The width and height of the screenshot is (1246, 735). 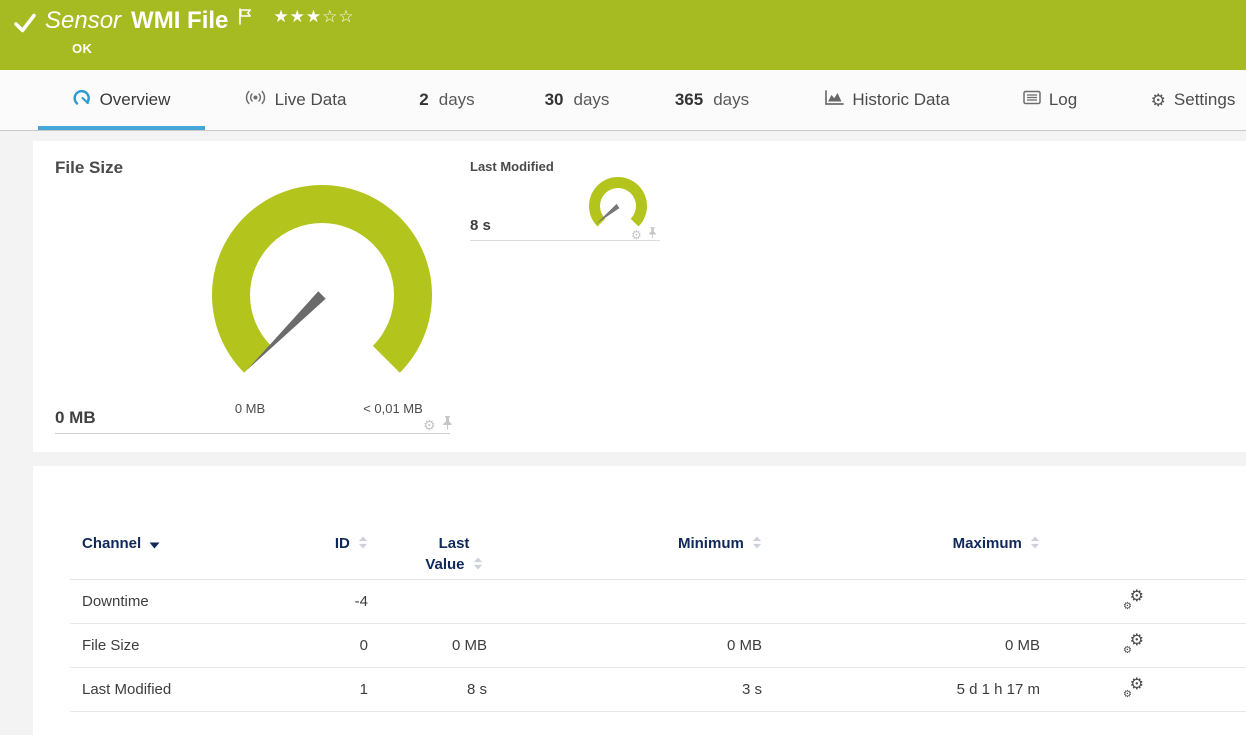 I want to click on cell-id: 1, so click(x=363, y=689).